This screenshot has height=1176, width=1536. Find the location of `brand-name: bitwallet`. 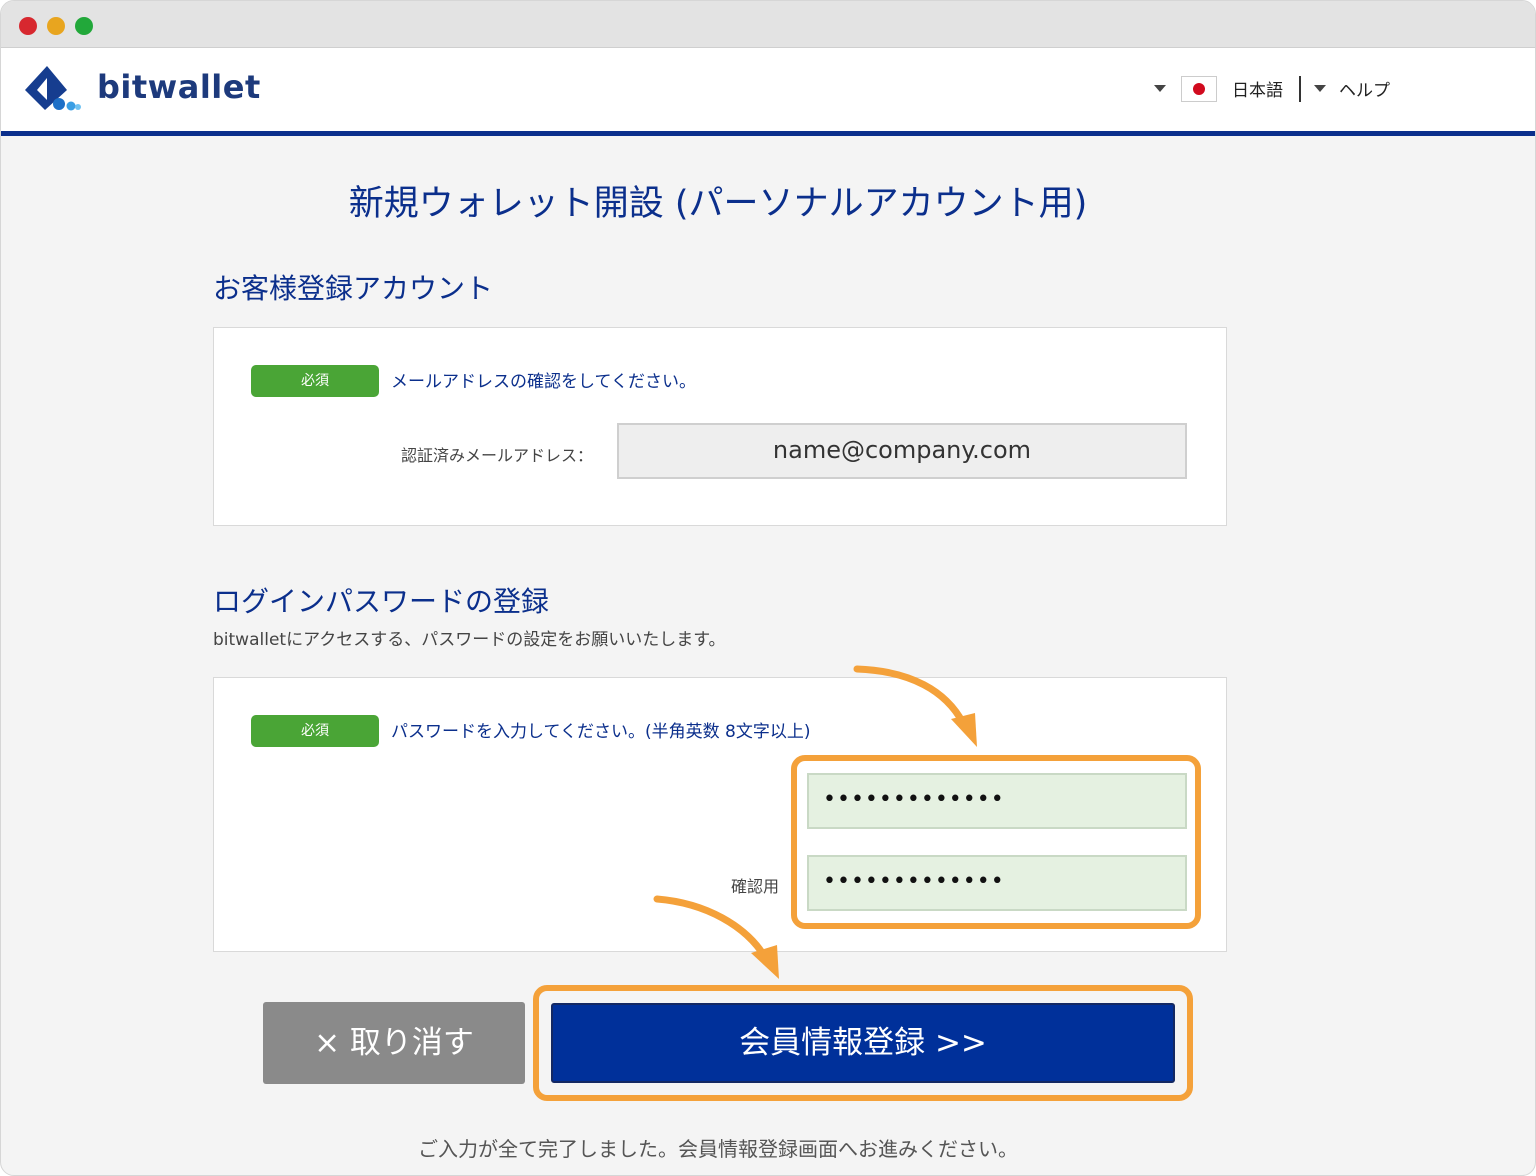

brand-name: bitwallet is located at coordinates (179, 87).